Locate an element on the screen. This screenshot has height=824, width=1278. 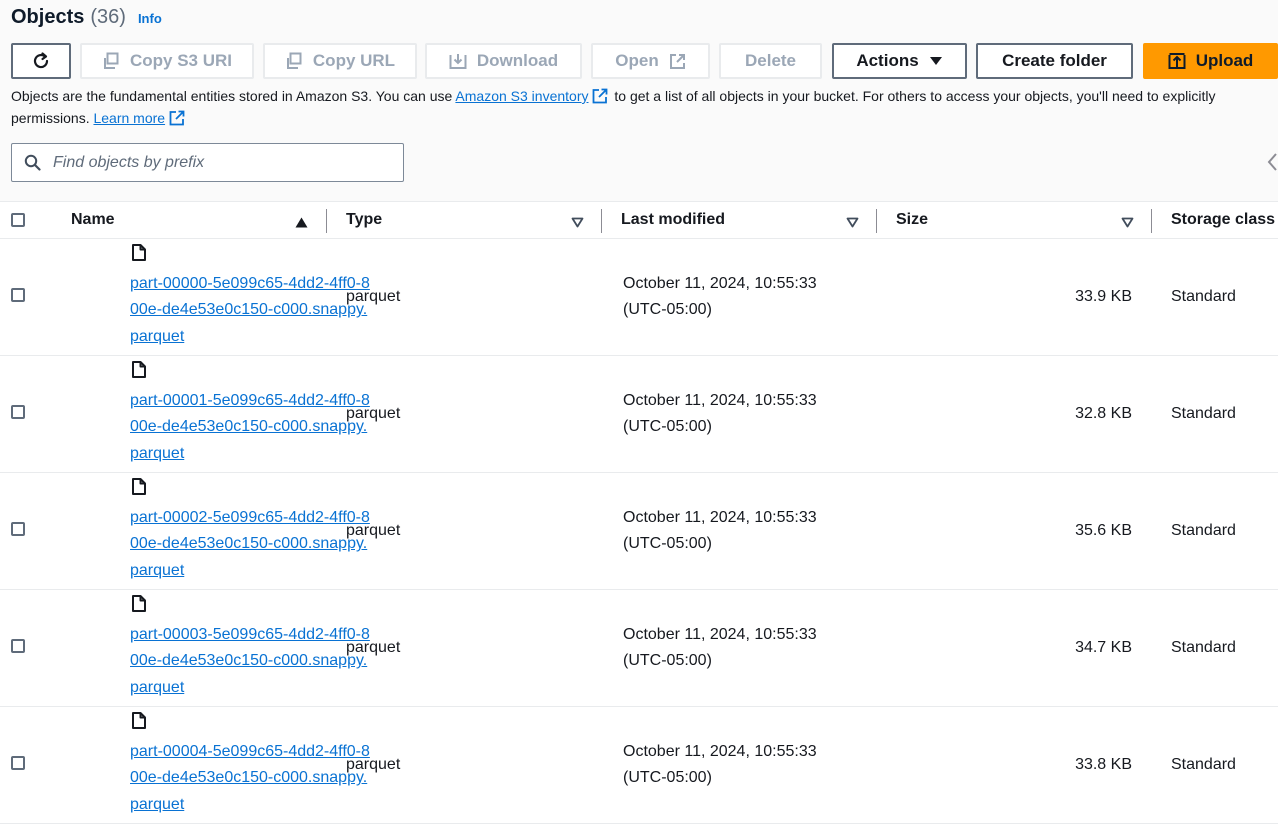
column-header-storage-class: Storage class is located at coordinates (1215, 220).